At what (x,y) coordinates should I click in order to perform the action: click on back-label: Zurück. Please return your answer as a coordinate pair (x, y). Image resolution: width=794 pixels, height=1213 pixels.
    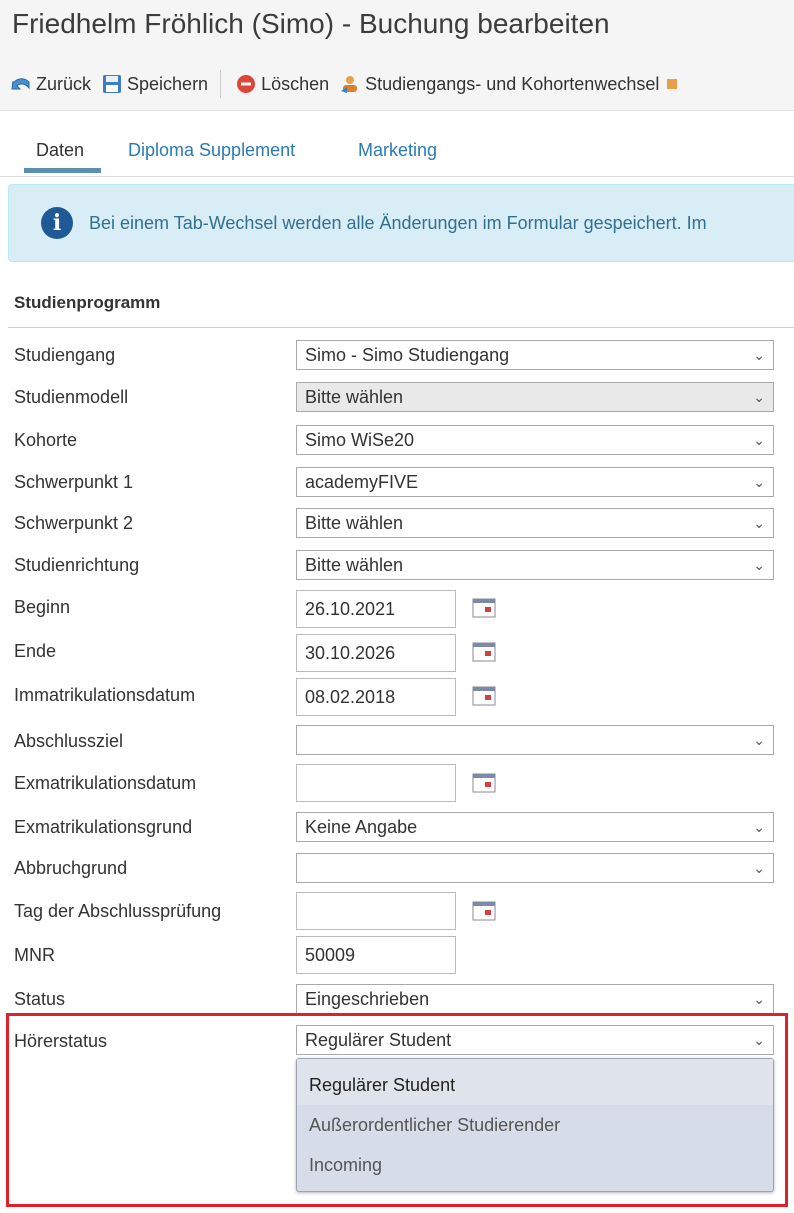
    Looking at the image, I should click on (64, 83).